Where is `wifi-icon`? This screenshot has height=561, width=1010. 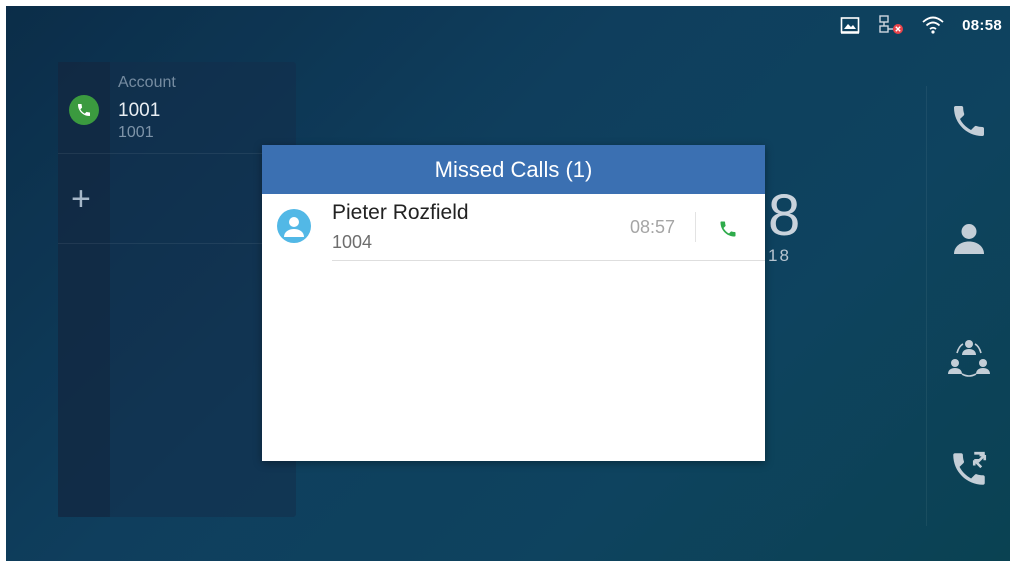 wifi-icon is located at coordinates (933, 25).